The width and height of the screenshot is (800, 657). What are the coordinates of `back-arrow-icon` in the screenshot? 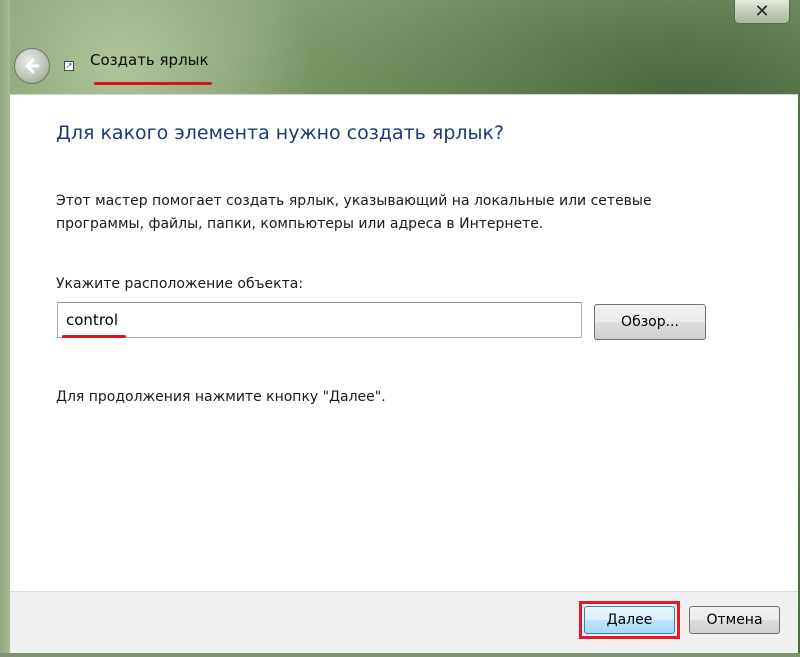 It's located at (32, 66).